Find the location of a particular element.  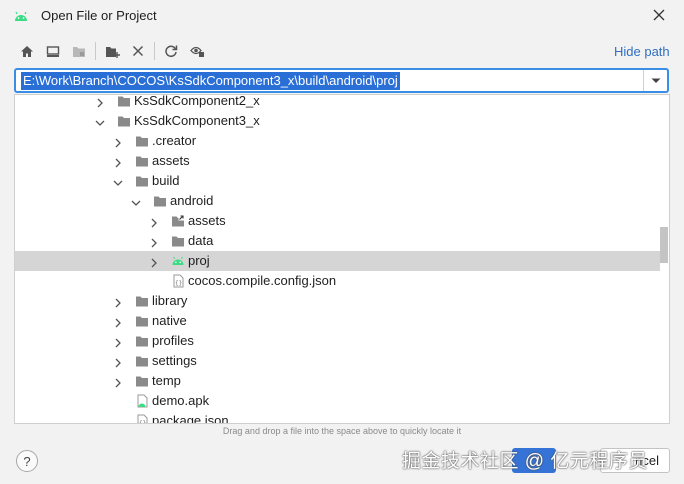

tree-scrollbar is located at coordinates (664, 259).